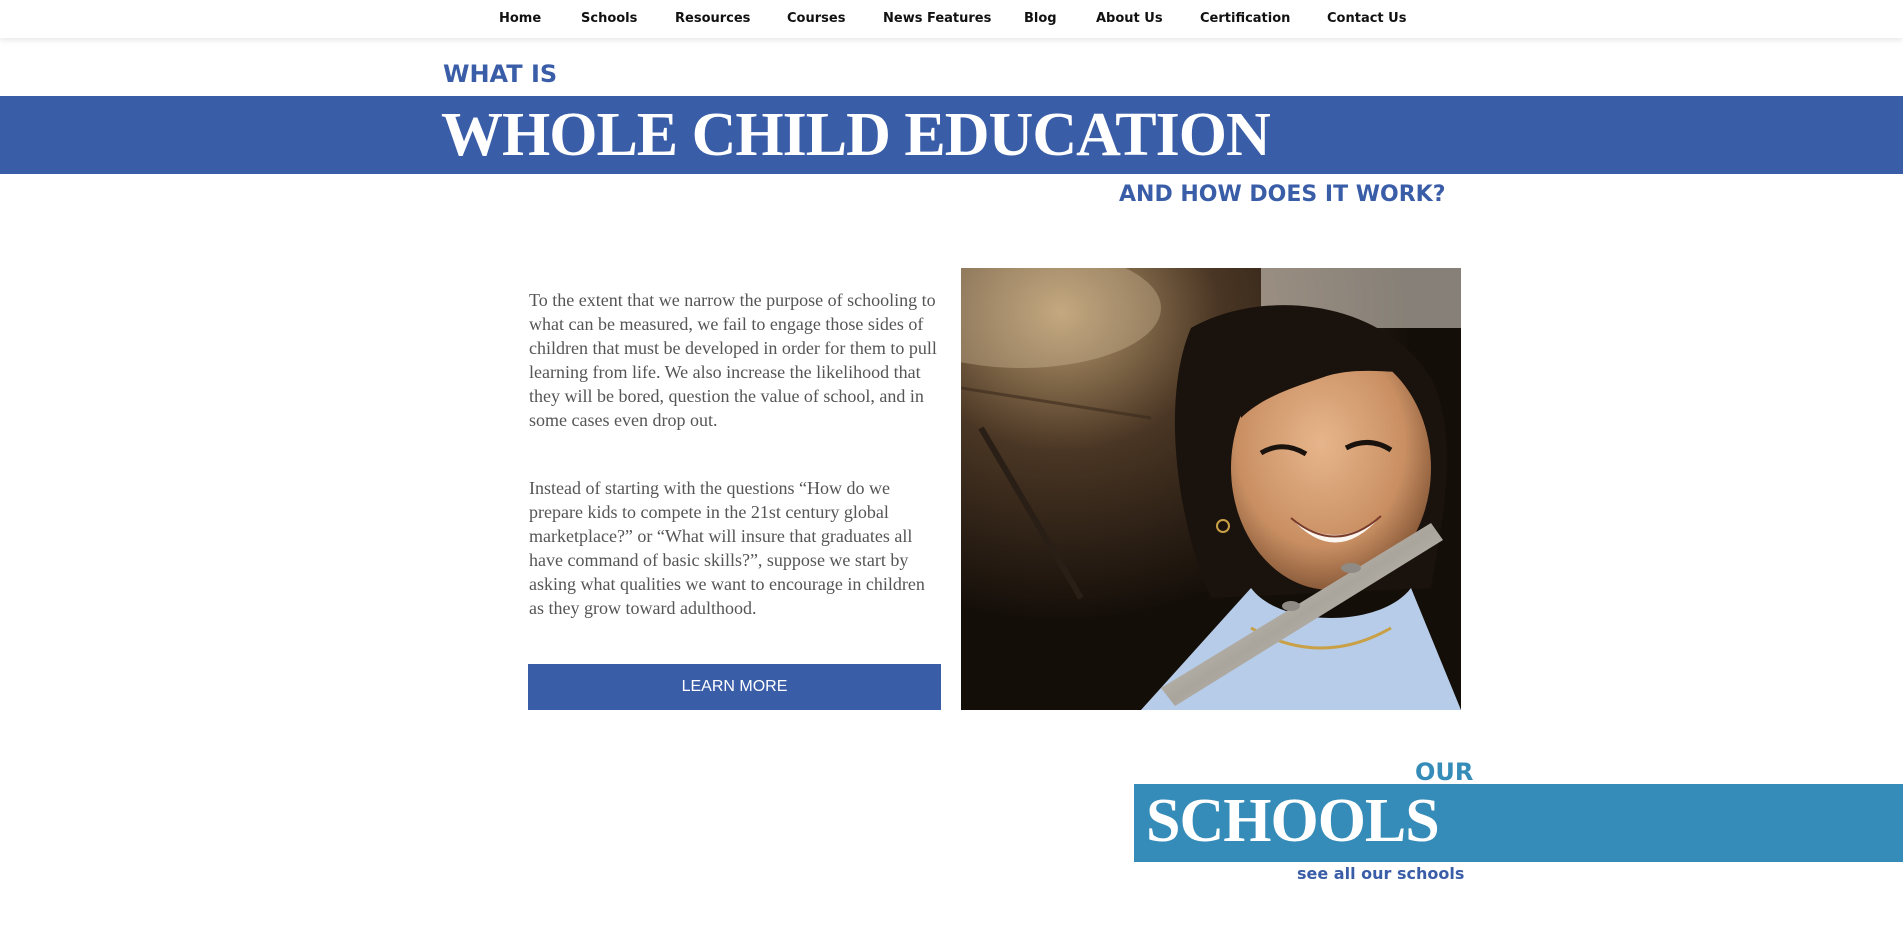 This screenshot has height=927, width=1903. Describe the element at coordinates (734, 687) in the screenshot. I see `learn-more-button: LEARN MORE` at that location.